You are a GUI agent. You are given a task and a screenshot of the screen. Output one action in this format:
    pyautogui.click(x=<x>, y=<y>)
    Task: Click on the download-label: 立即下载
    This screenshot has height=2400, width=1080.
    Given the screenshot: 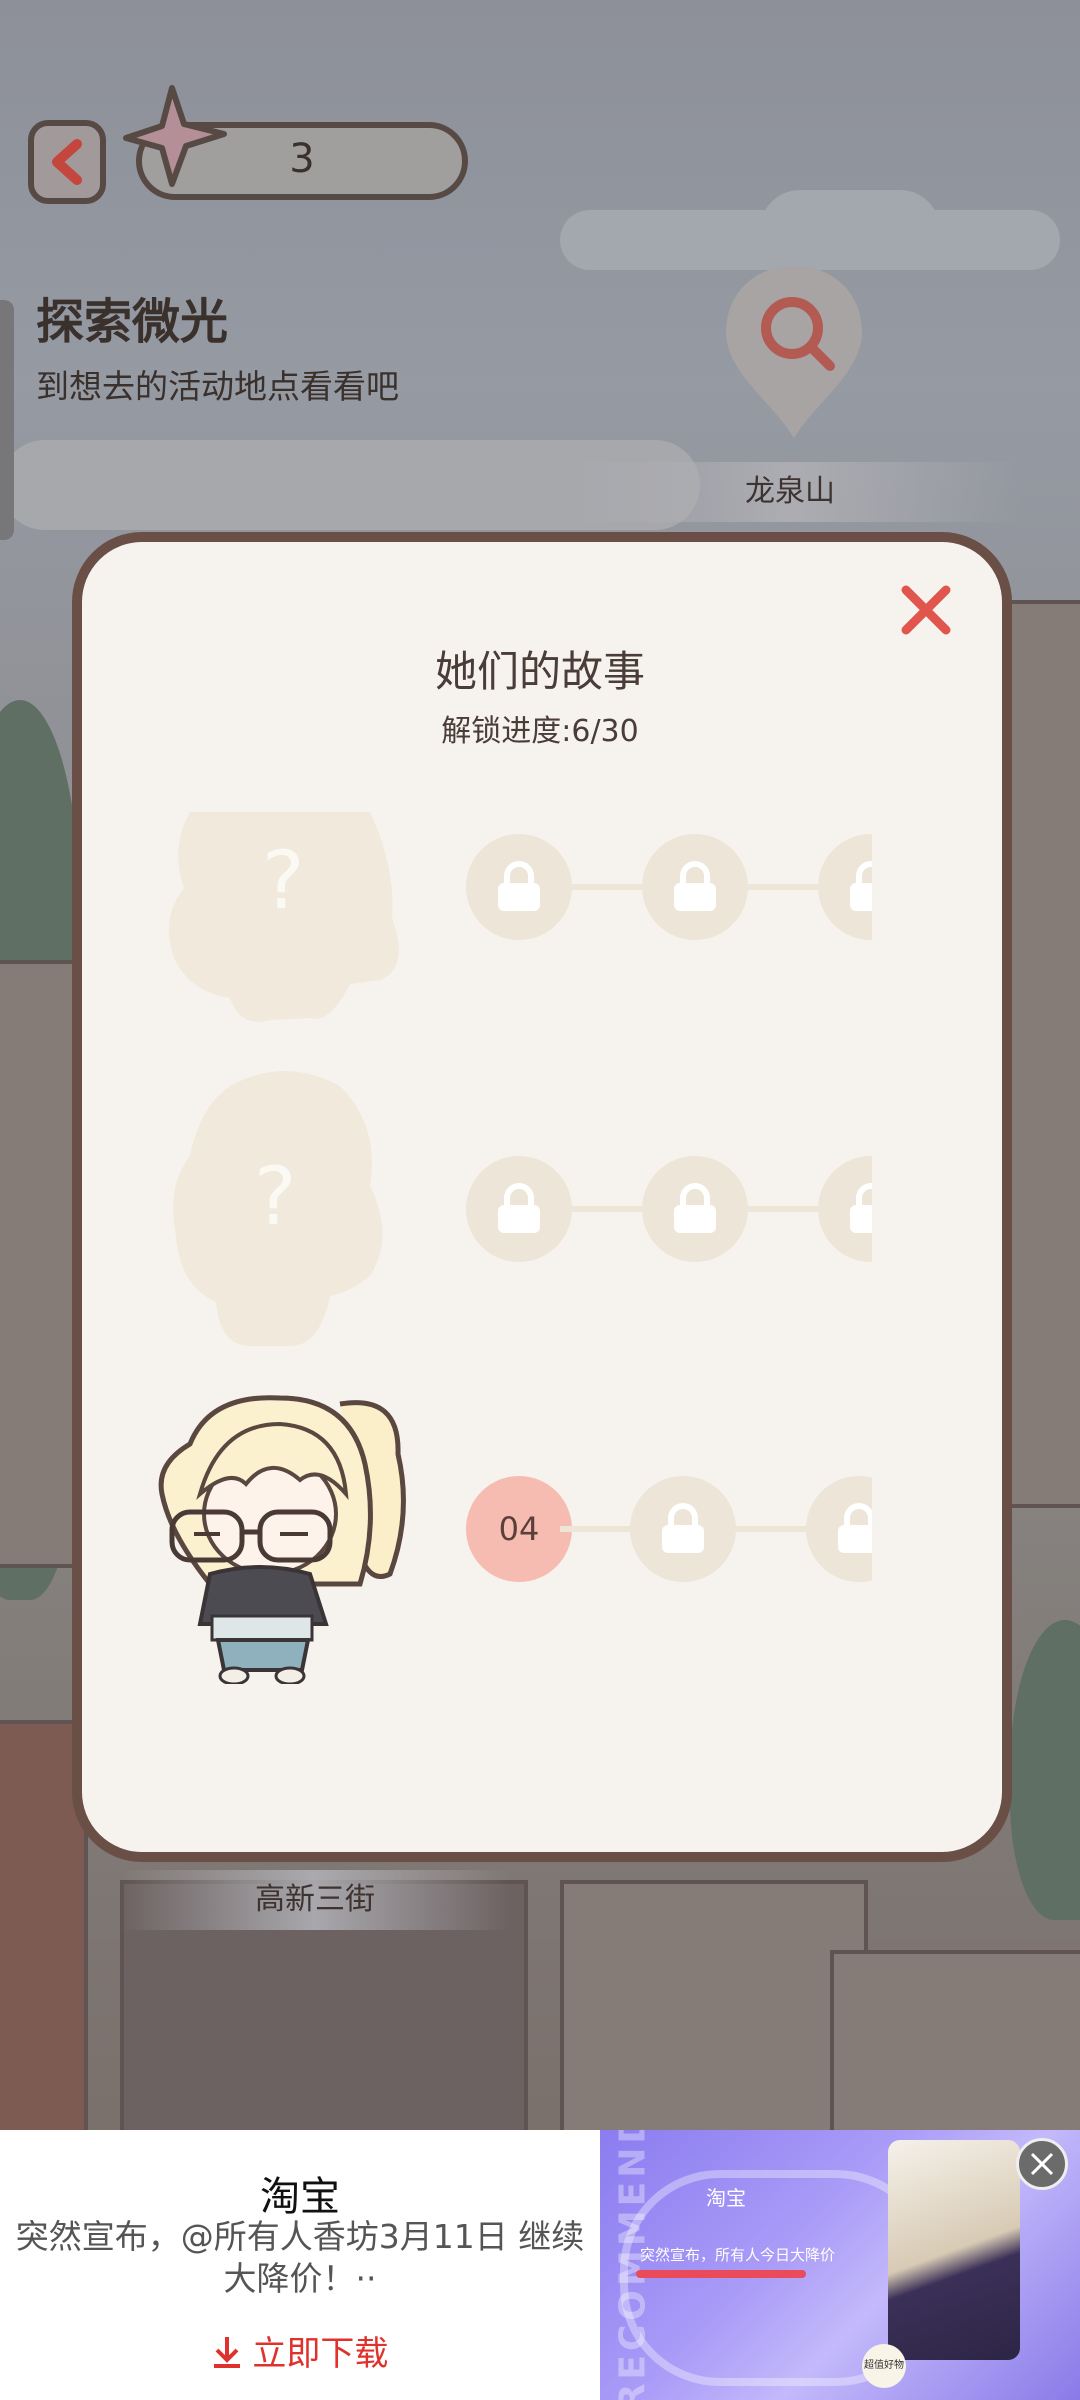 What is the action you would take?
    pyautogui.click(x=320, y=2354)
    